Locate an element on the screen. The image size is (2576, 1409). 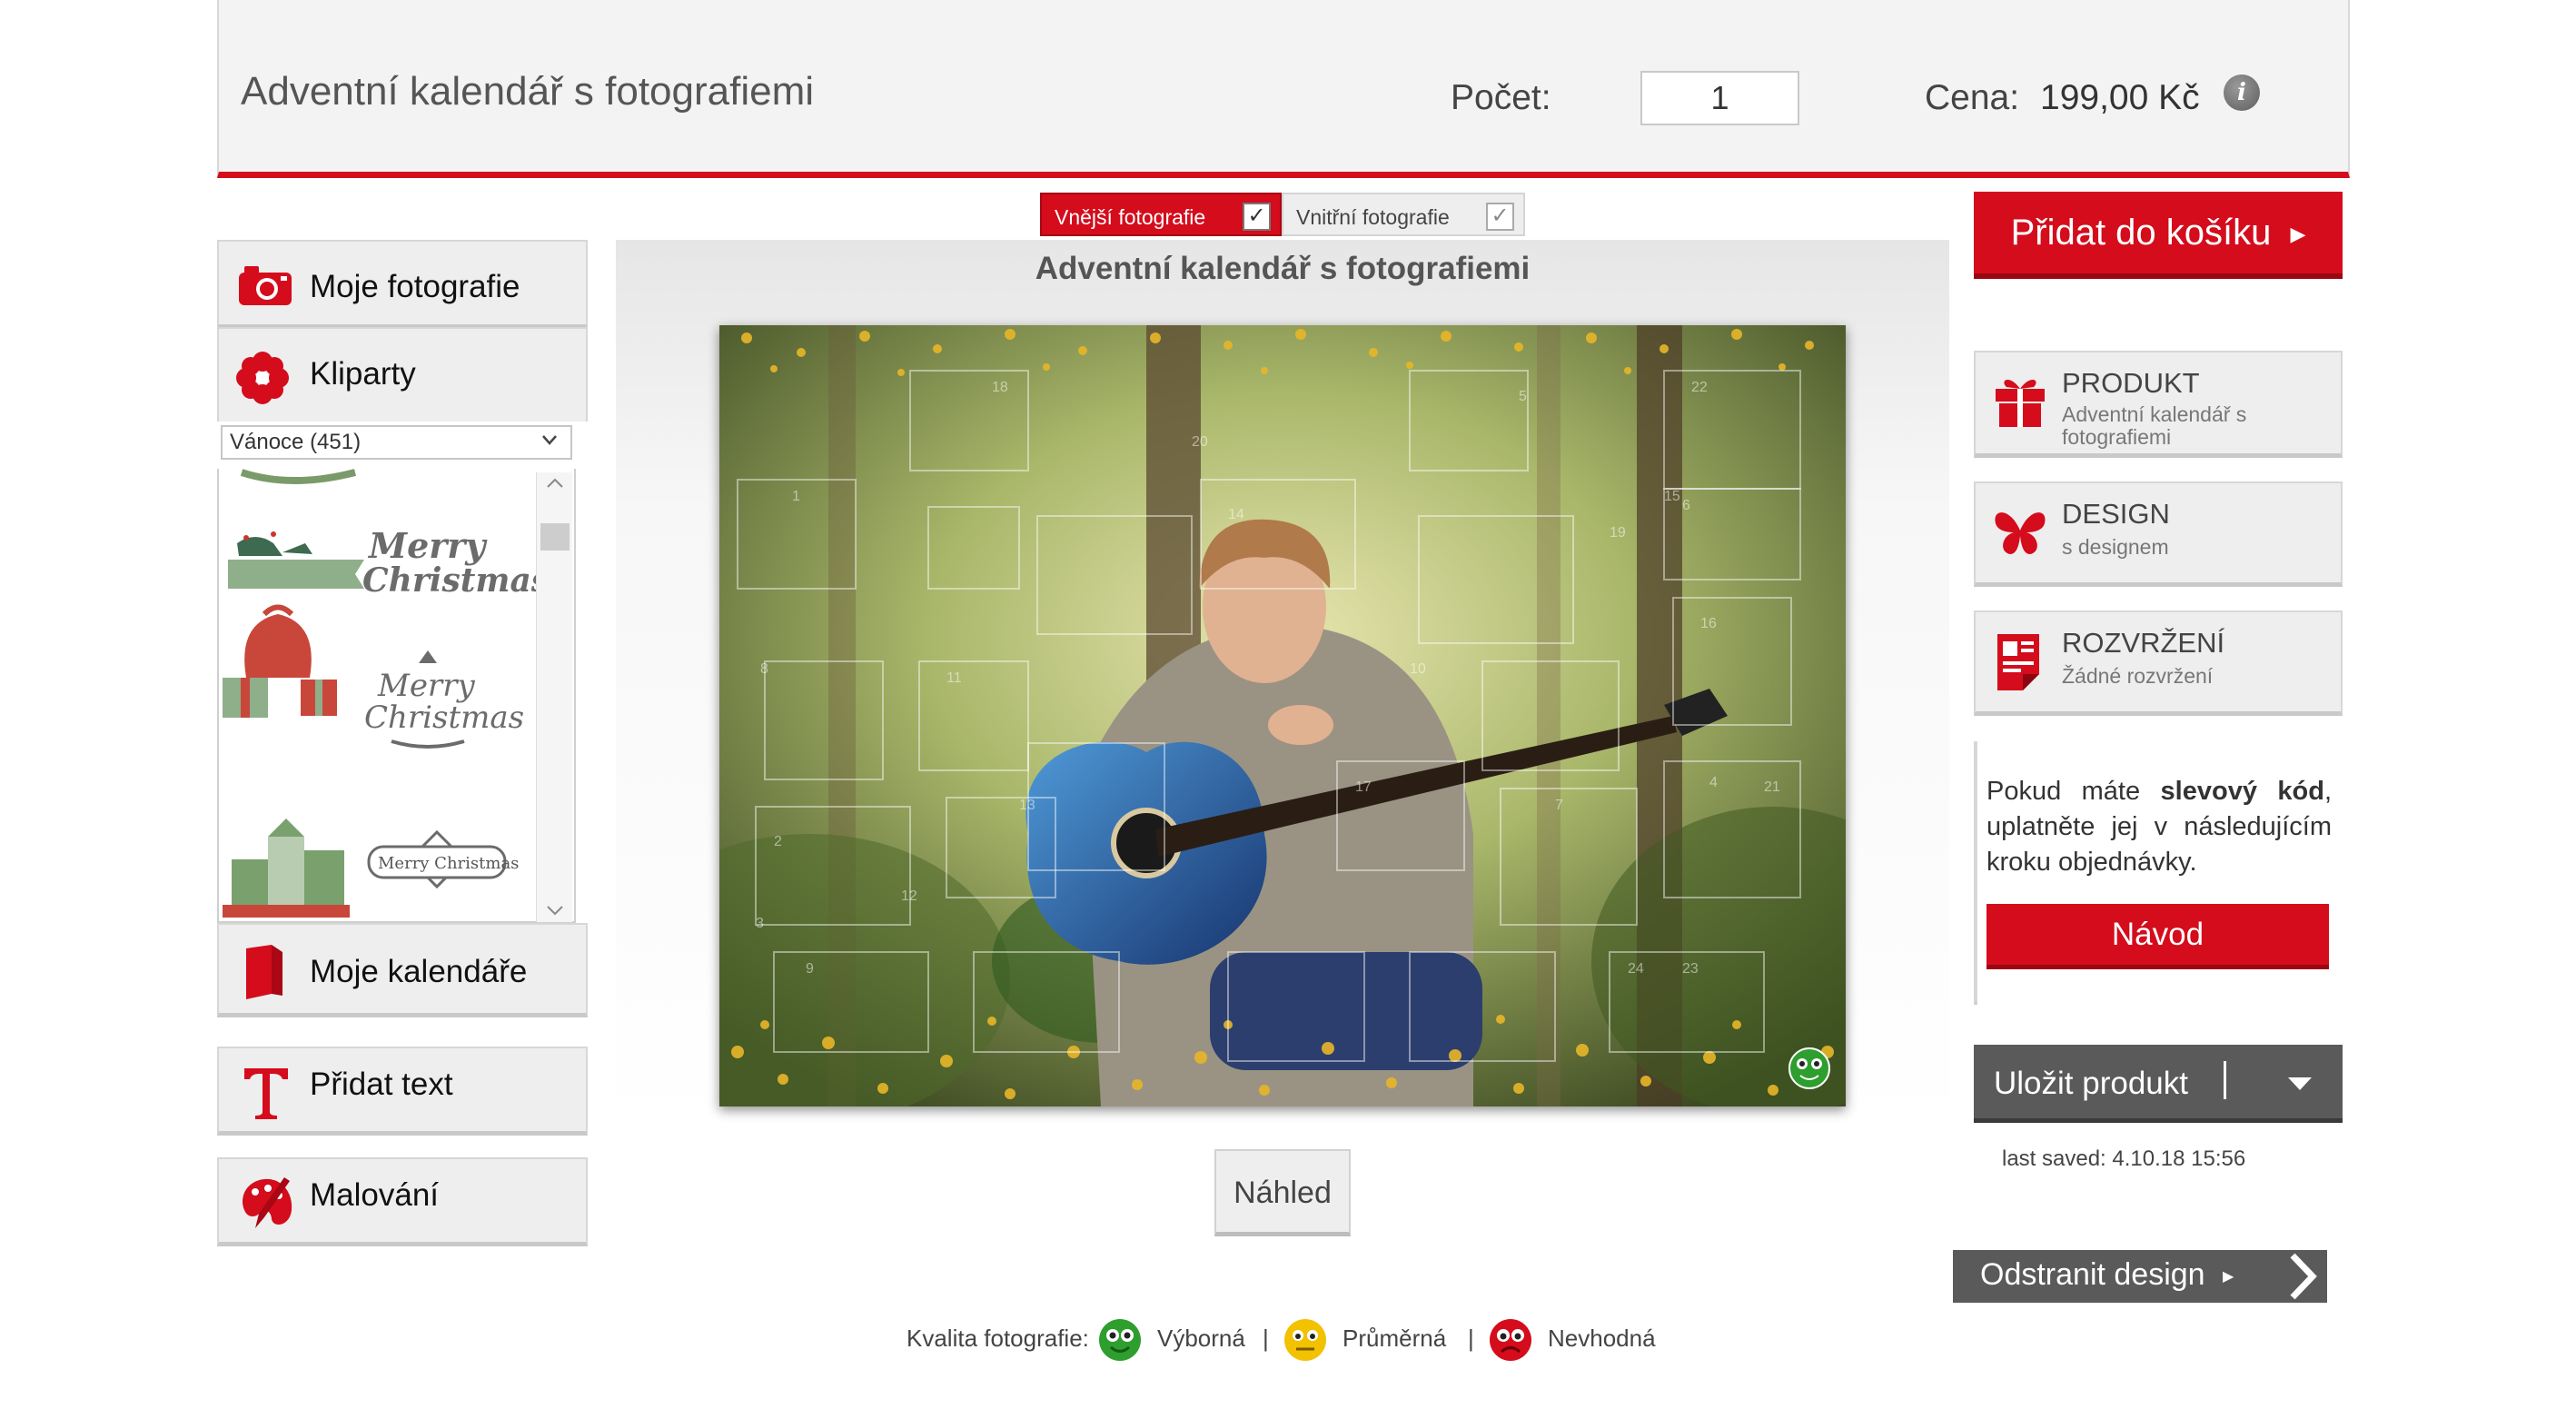
clipart-scrollbar is located at coordinates (554, 697).